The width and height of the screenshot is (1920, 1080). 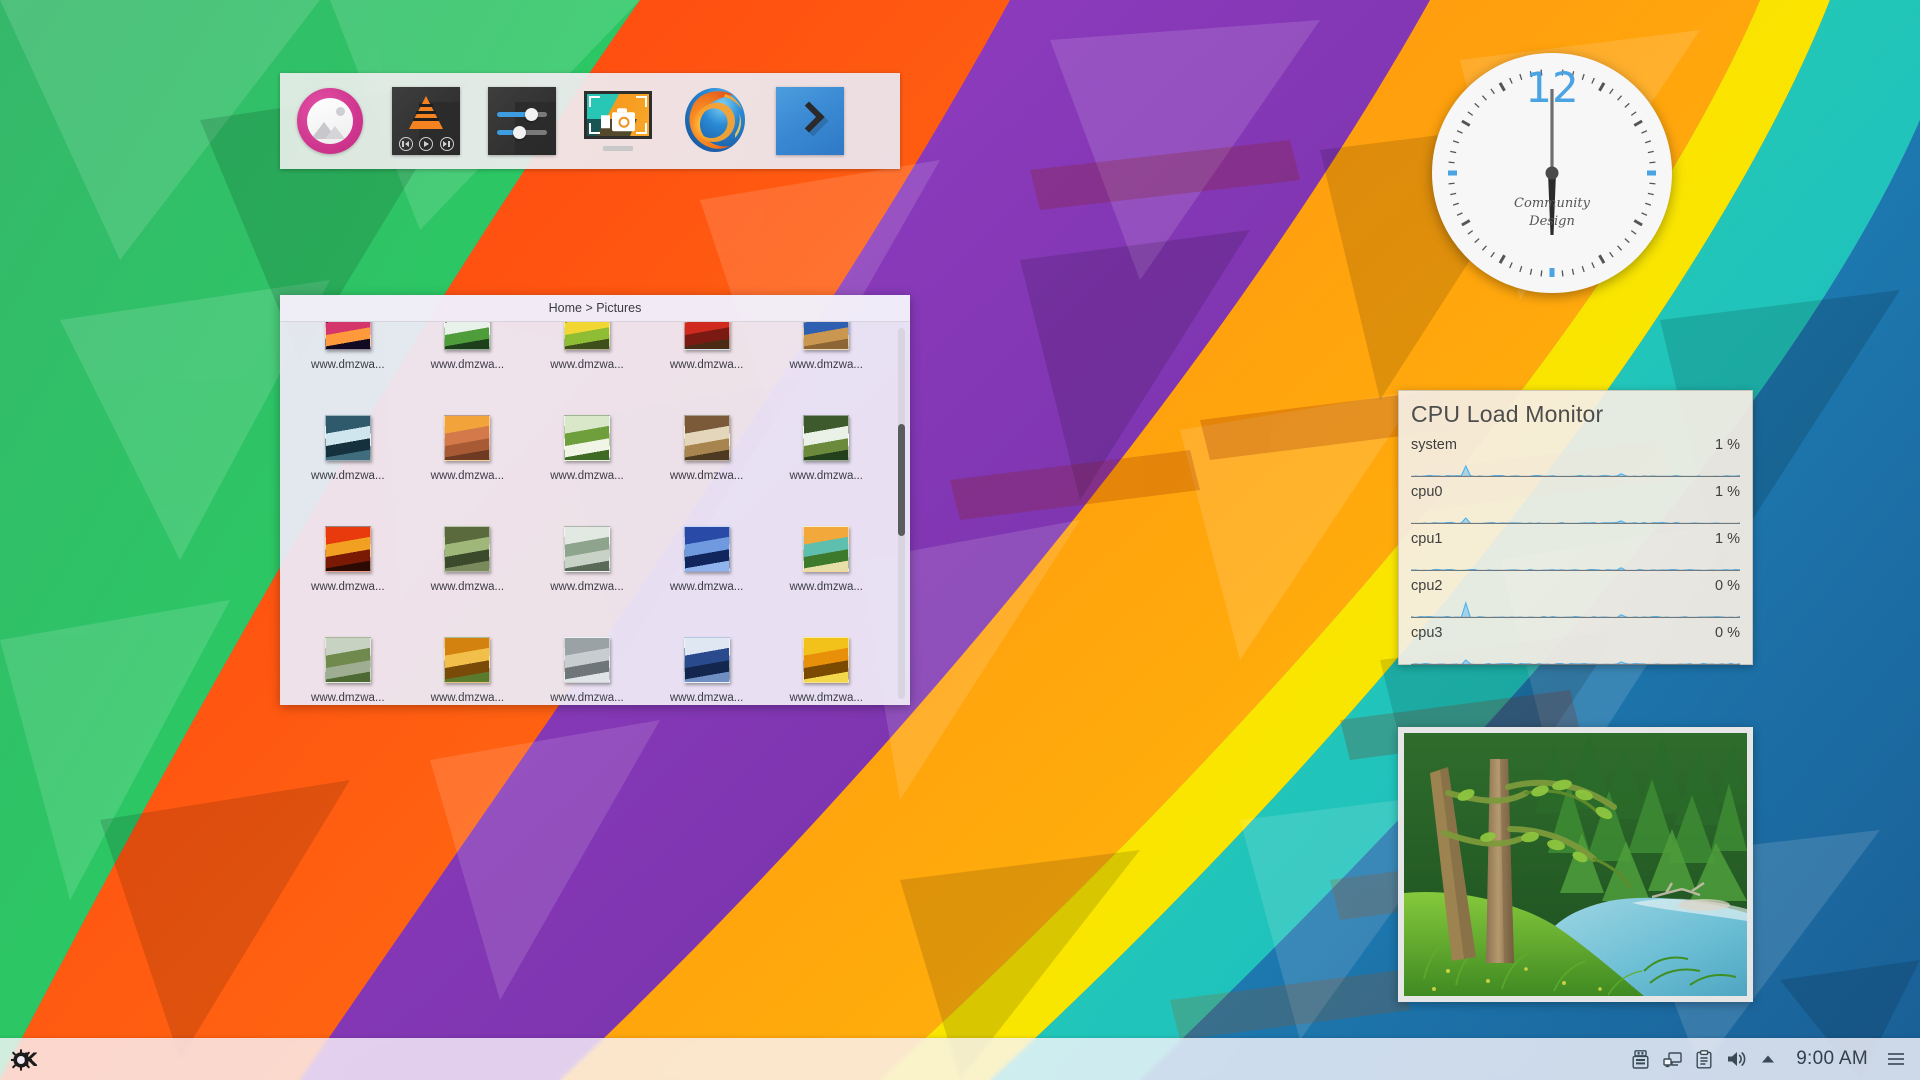 What do you see at coordinates (1552, 87) in the screenshot?
I see `clock-numeral-12: 12` at bounding box center [1552, 87].